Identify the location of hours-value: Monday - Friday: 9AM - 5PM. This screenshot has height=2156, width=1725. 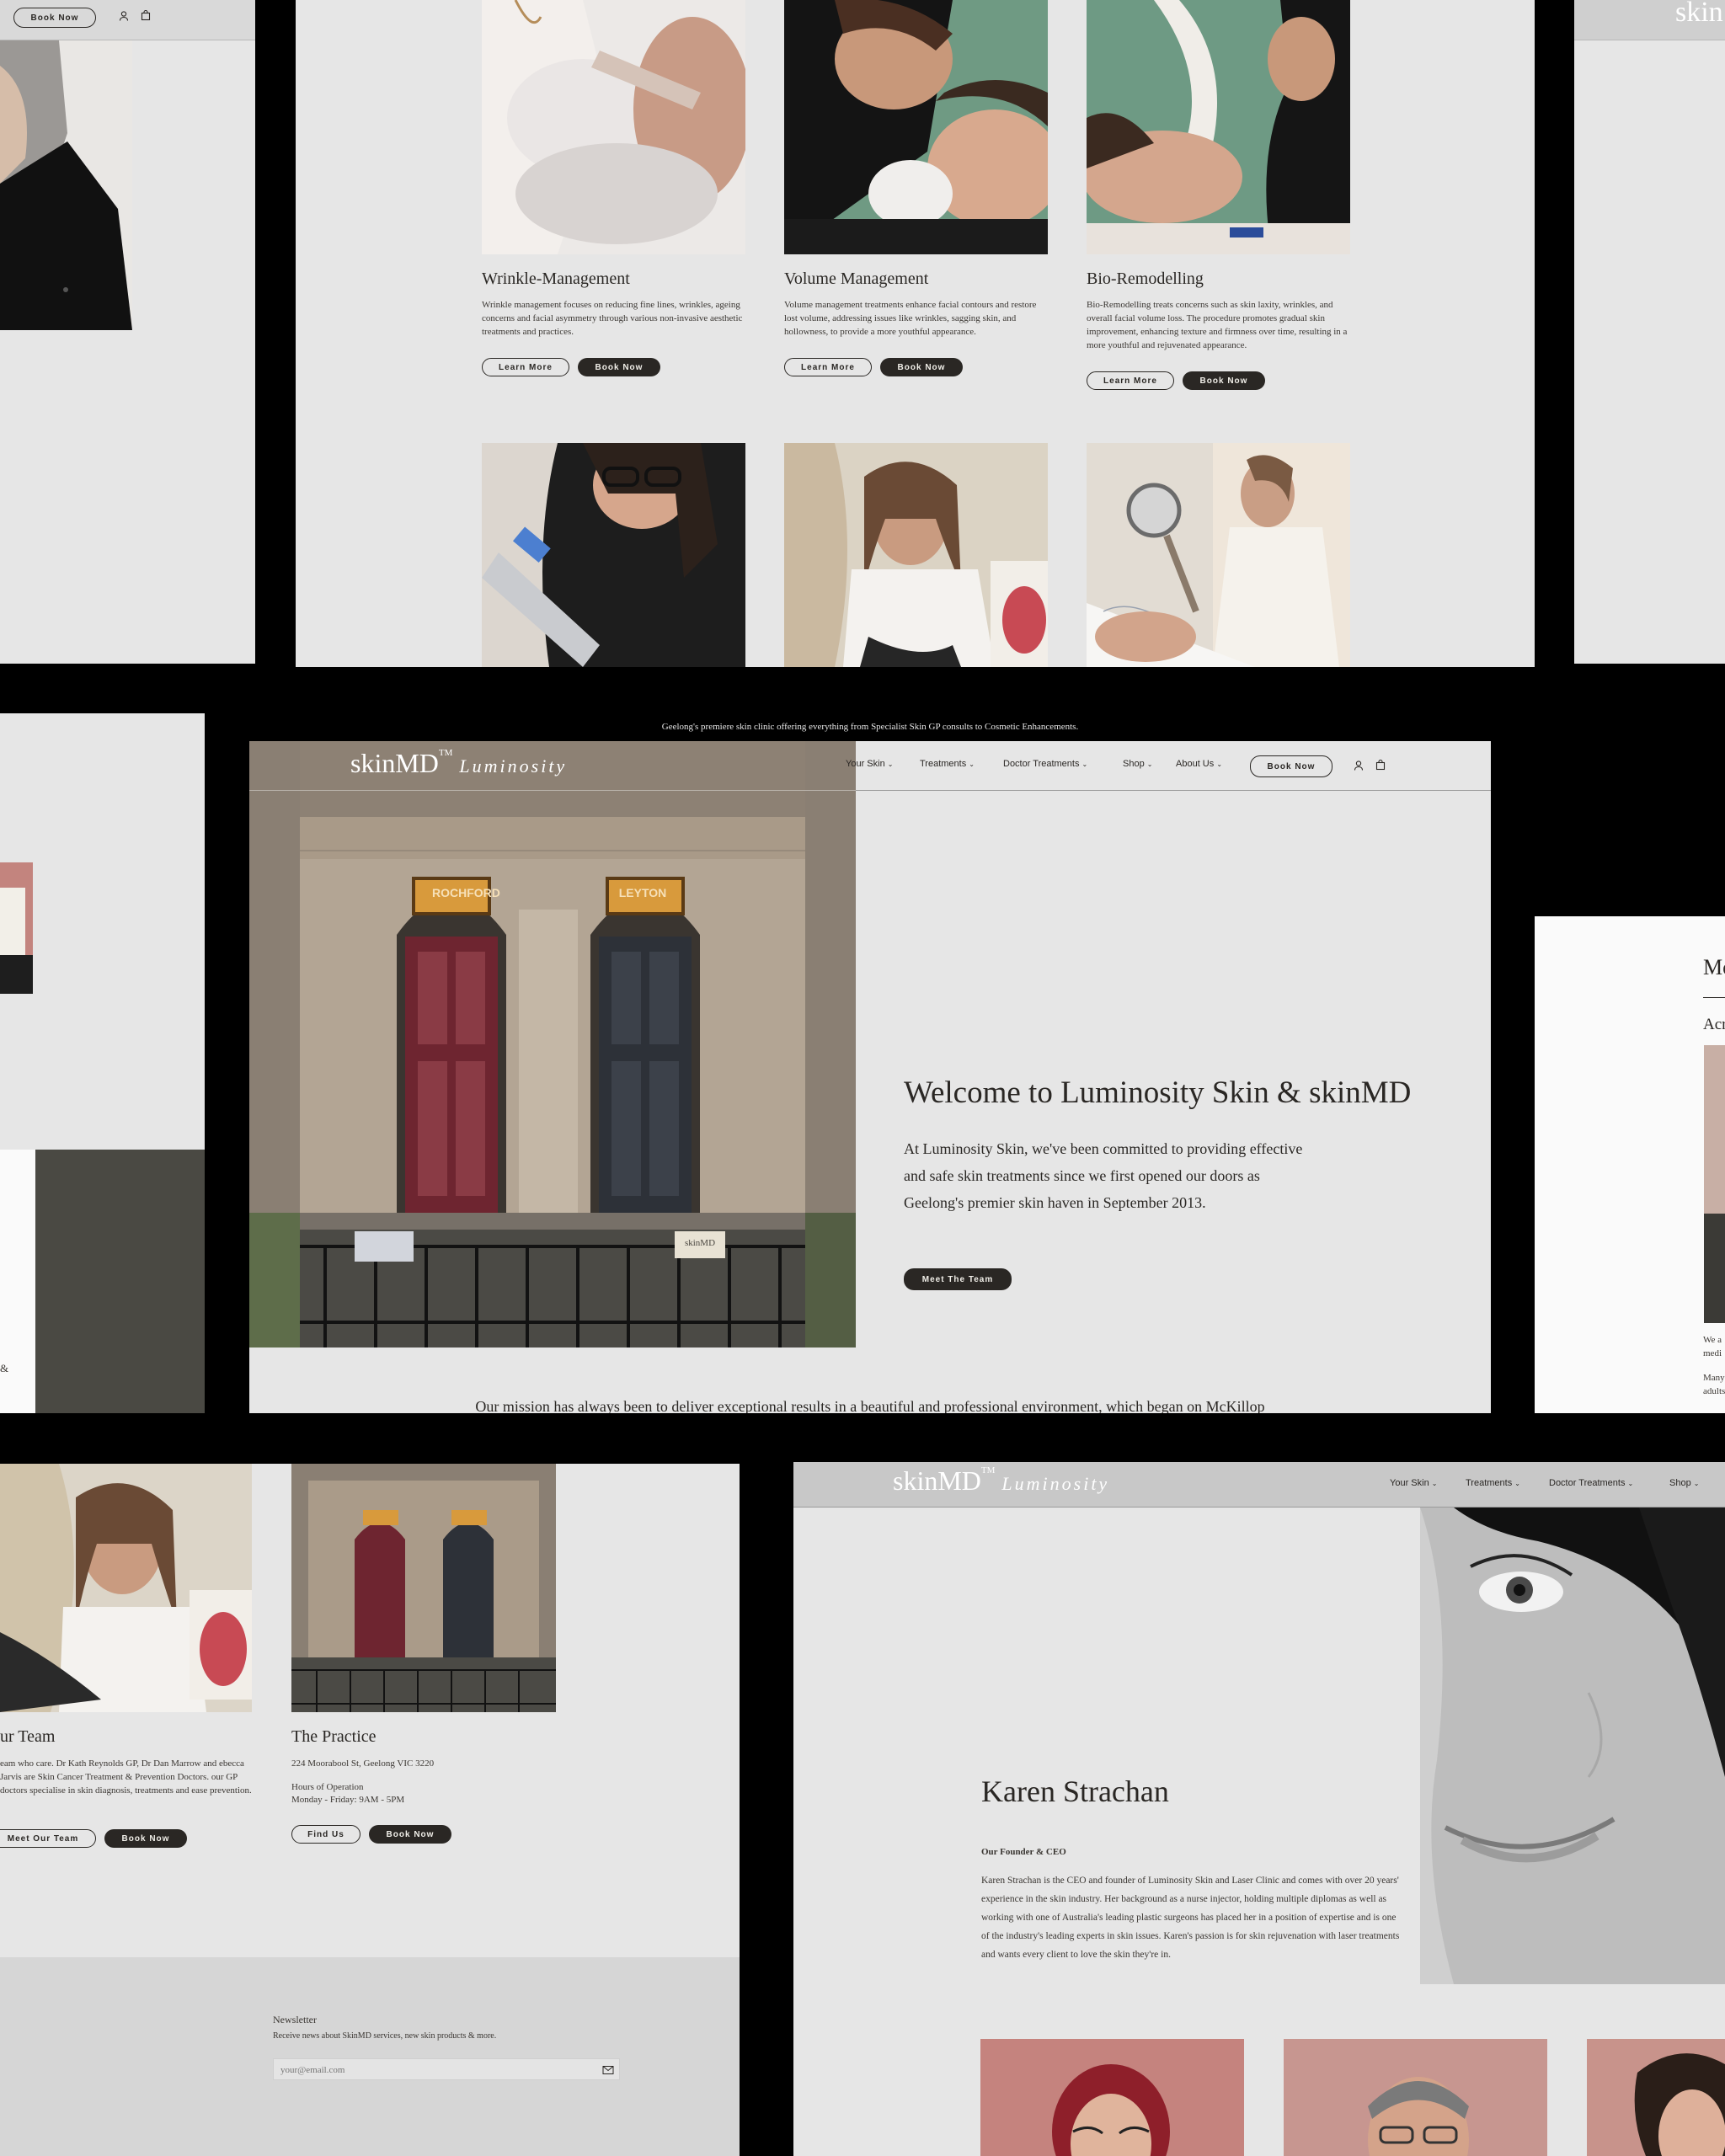
(348, 1800).